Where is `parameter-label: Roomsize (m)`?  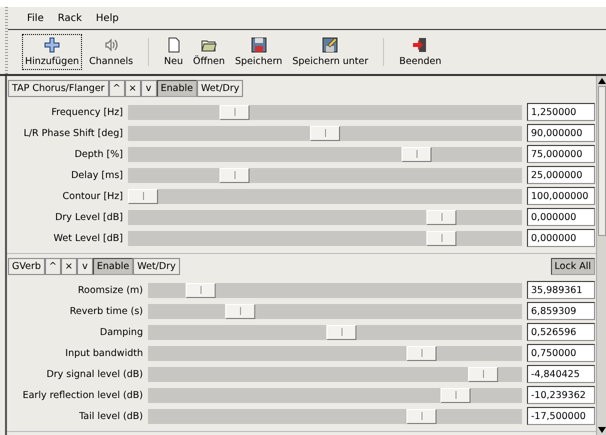
parameter-label: Roomsize (m) is located at coordinates (109, 290).